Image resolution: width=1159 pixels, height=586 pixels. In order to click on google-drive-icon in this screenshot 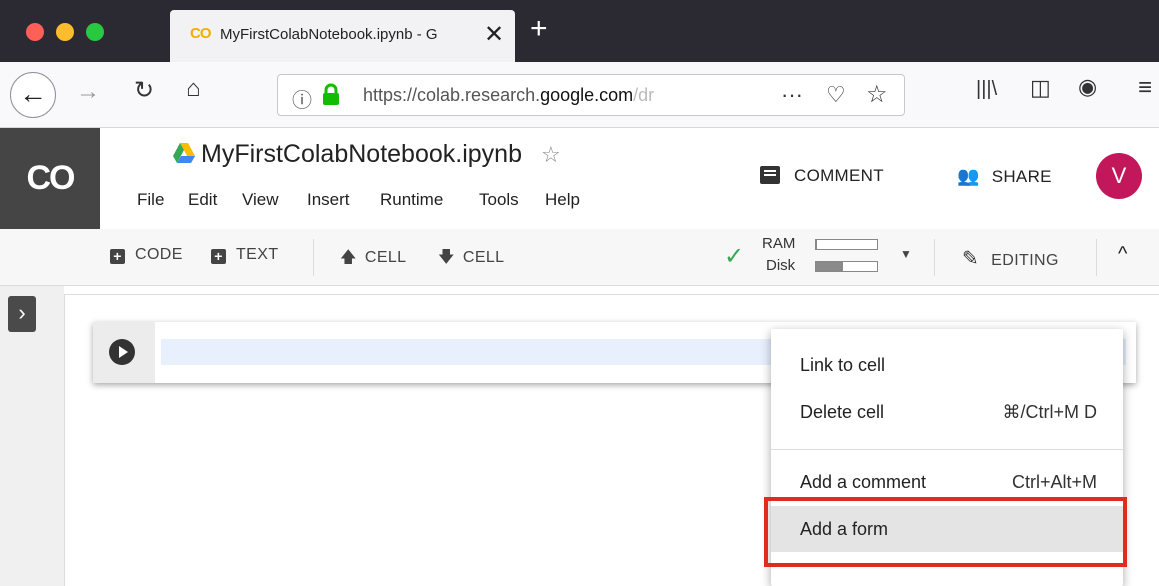, I will do `click(184, 153)`.